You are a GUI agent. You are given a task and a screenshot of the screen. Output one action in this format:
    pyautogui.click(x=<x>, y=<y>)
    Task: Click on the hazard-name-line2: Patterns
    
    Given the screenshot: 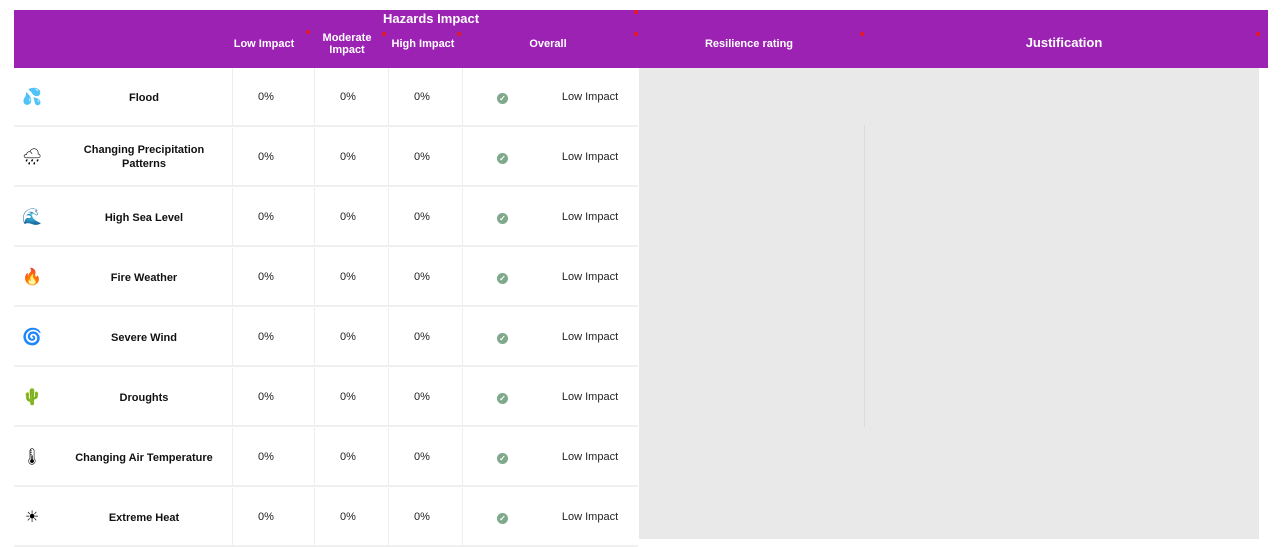 What is the action you would take?
    pyautogui.click(x=144, y=164)
    